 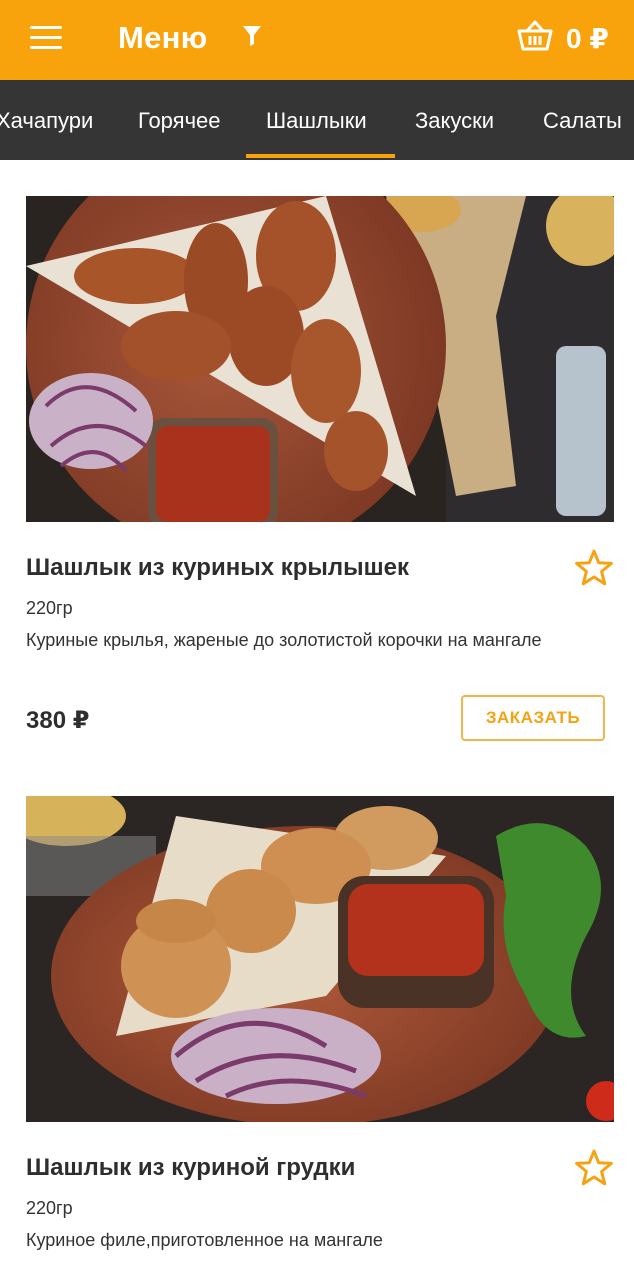 I want to click on cart-total: 0 ₽, so click(x=587, y=38).